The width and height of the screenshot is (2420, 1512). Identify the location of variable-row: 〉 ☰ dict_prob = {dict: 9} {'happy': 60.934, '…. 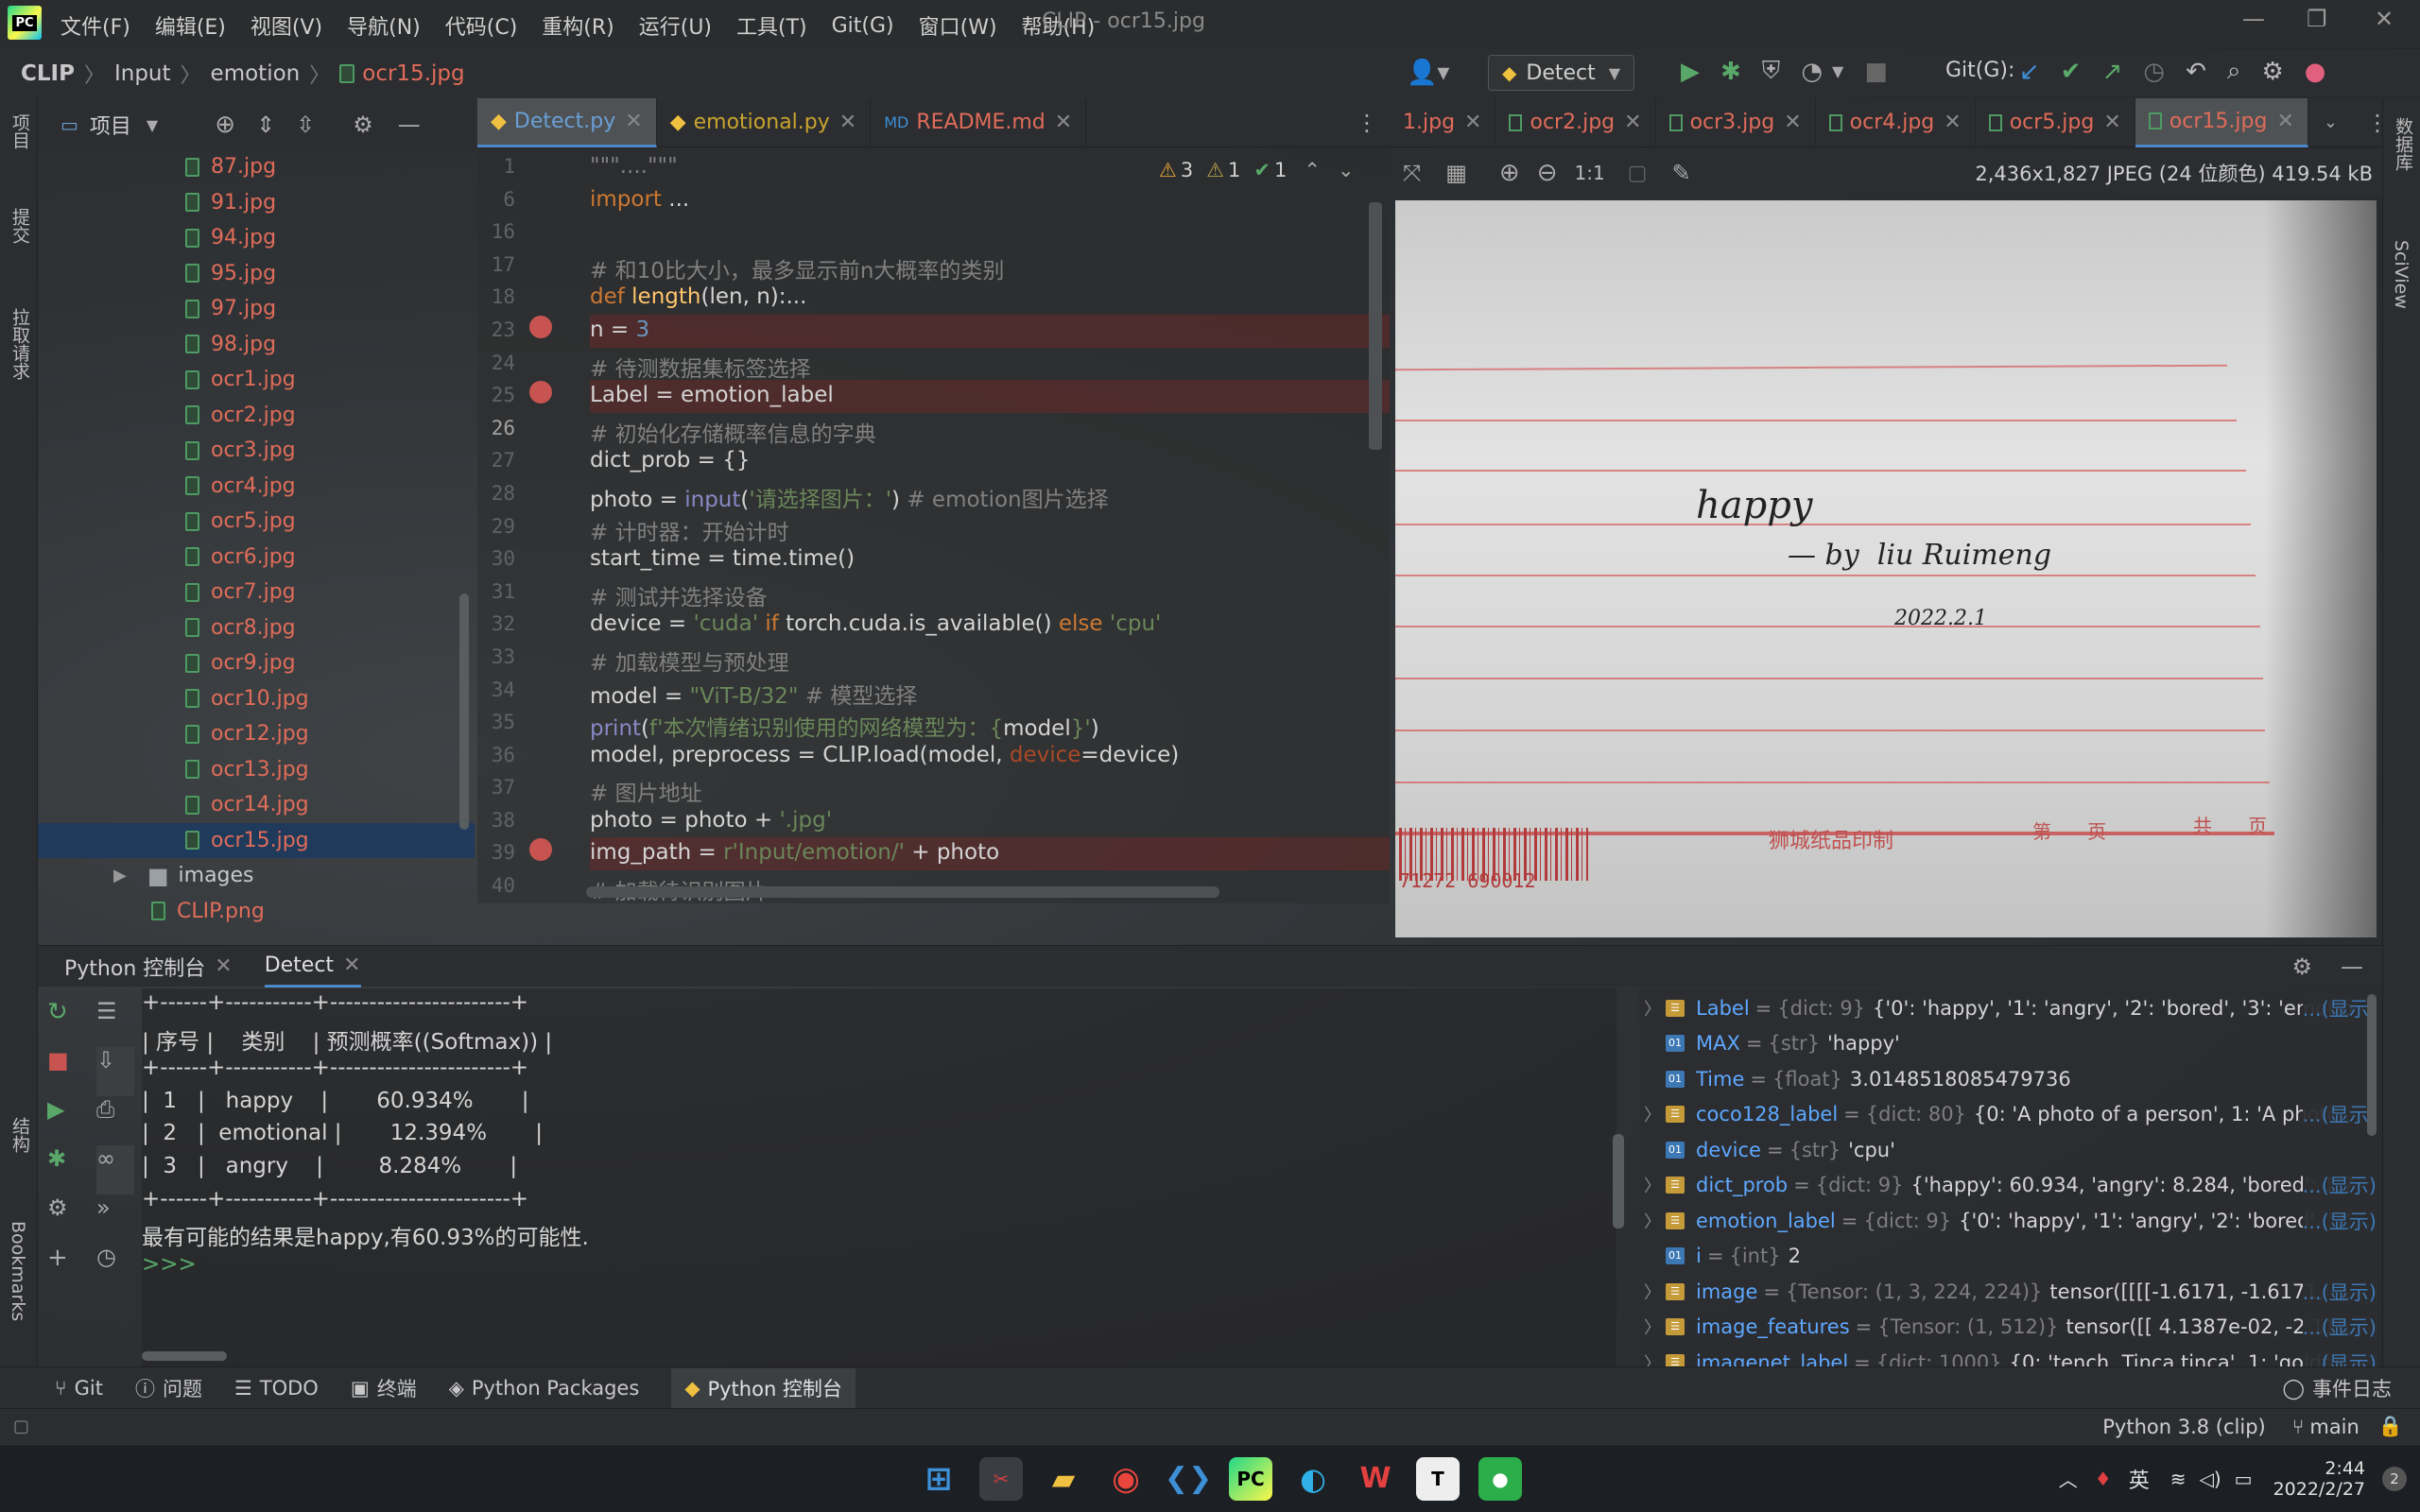
(2010, 1186).